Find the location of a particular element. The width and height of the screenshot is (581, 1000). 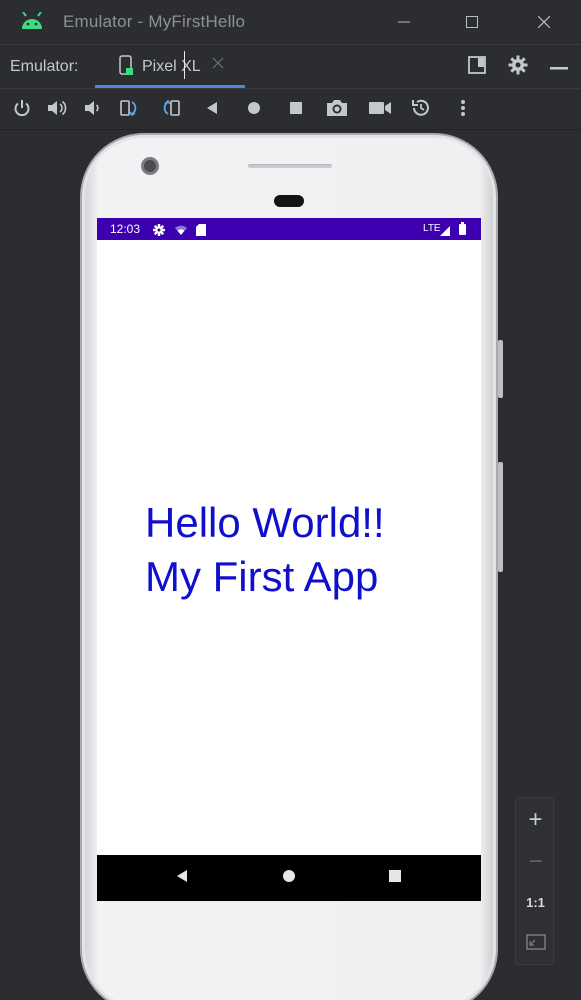

snapshot-button is located at coordinates (421, 110).